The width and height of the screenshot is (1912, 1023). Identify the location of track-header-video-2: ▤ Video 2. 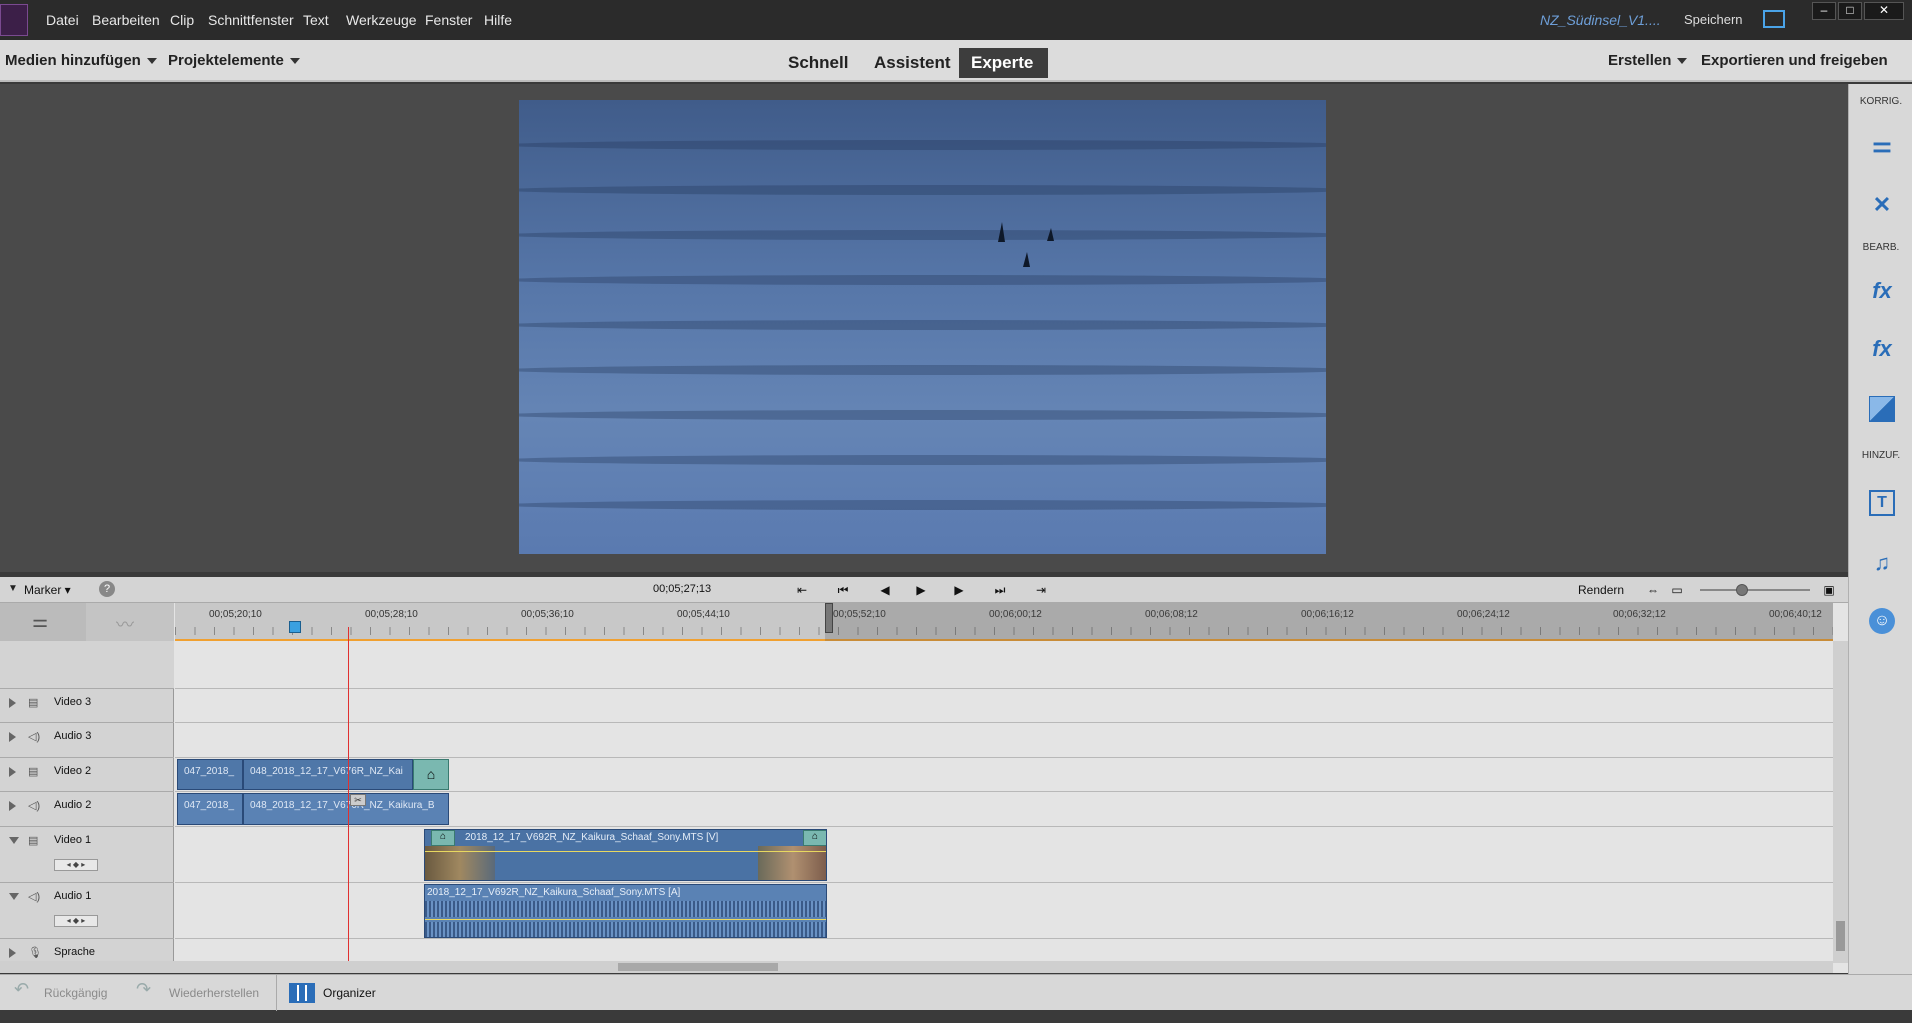
(87, 775).